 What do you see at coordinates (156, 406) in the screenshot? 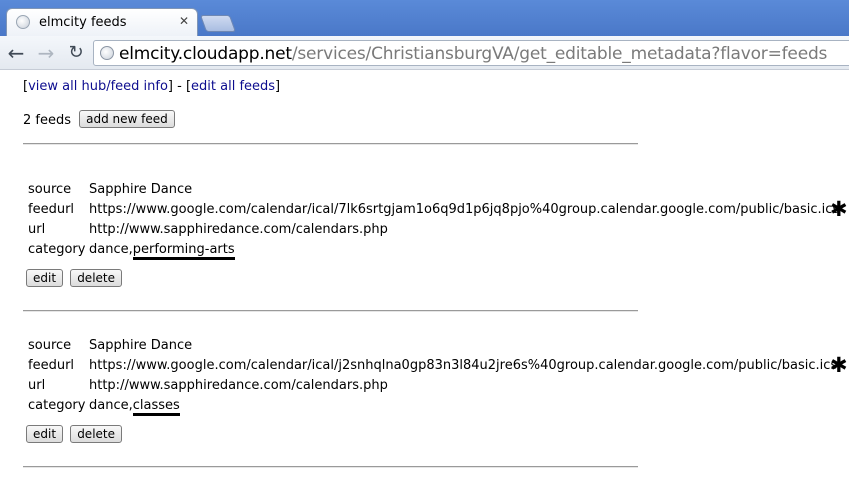
I see `category-tag: classes` at bounding box center [156, 406].